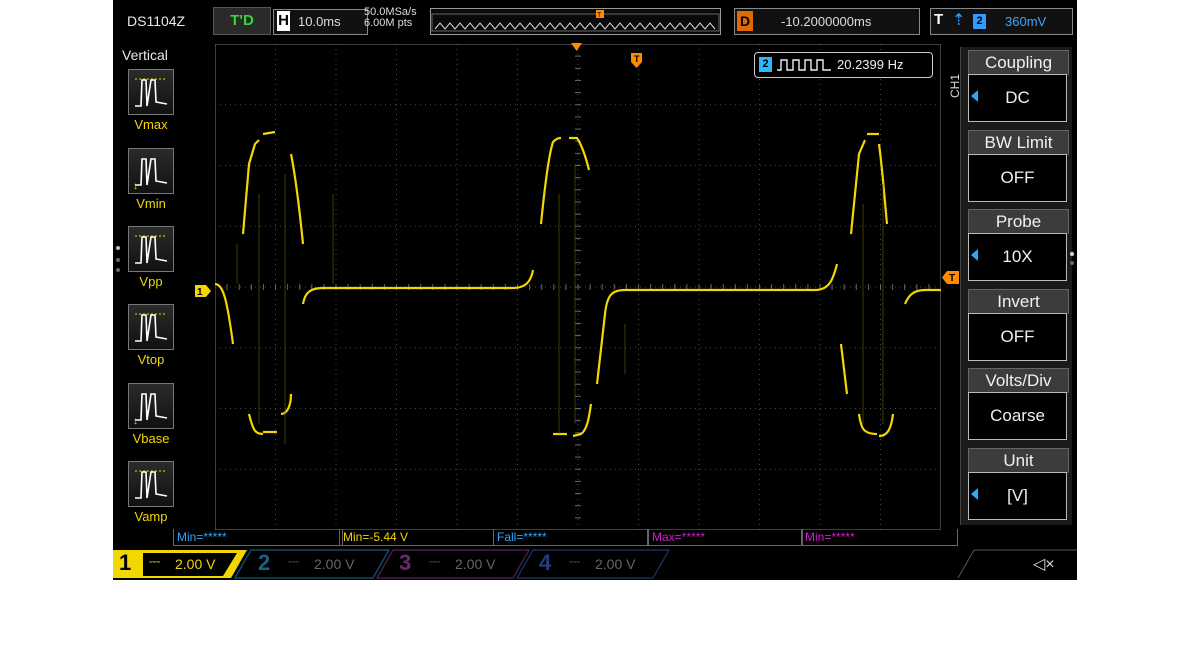 The width and height of the screenshot is (1190, 663). I want to click on result-5: Min=*****, so click(879, 537).